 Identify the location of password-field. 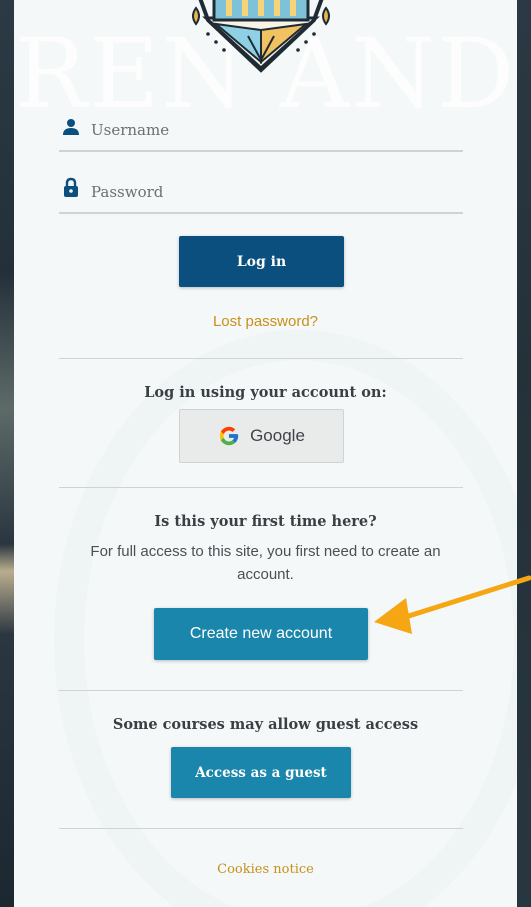
(261, 194).